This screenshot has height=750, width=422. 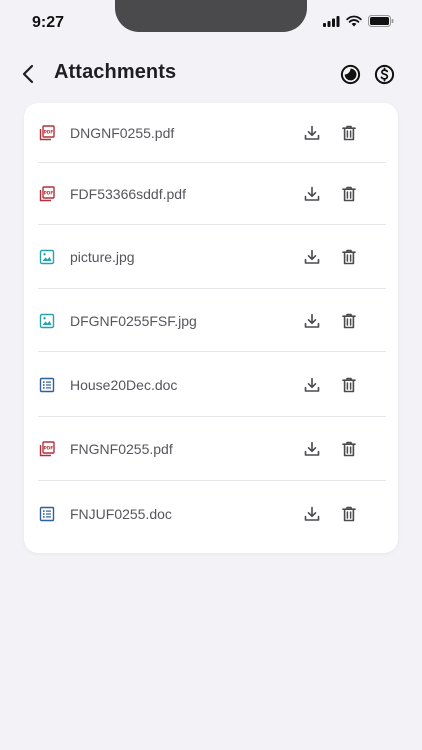 What do you see at coordinates (211, 514) in the screenshot?
I see `list-item: FNJUF0255.doc` at bounding box center [211, 514].